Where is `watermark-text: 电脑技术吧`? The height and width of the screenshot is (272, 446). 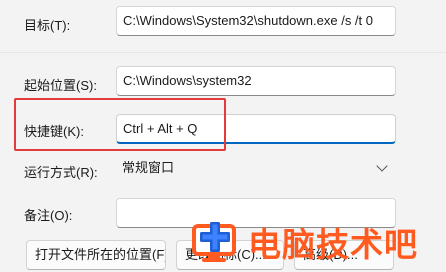
watermark-text: 电脑技术吧 is located at coordinates (333, 244).